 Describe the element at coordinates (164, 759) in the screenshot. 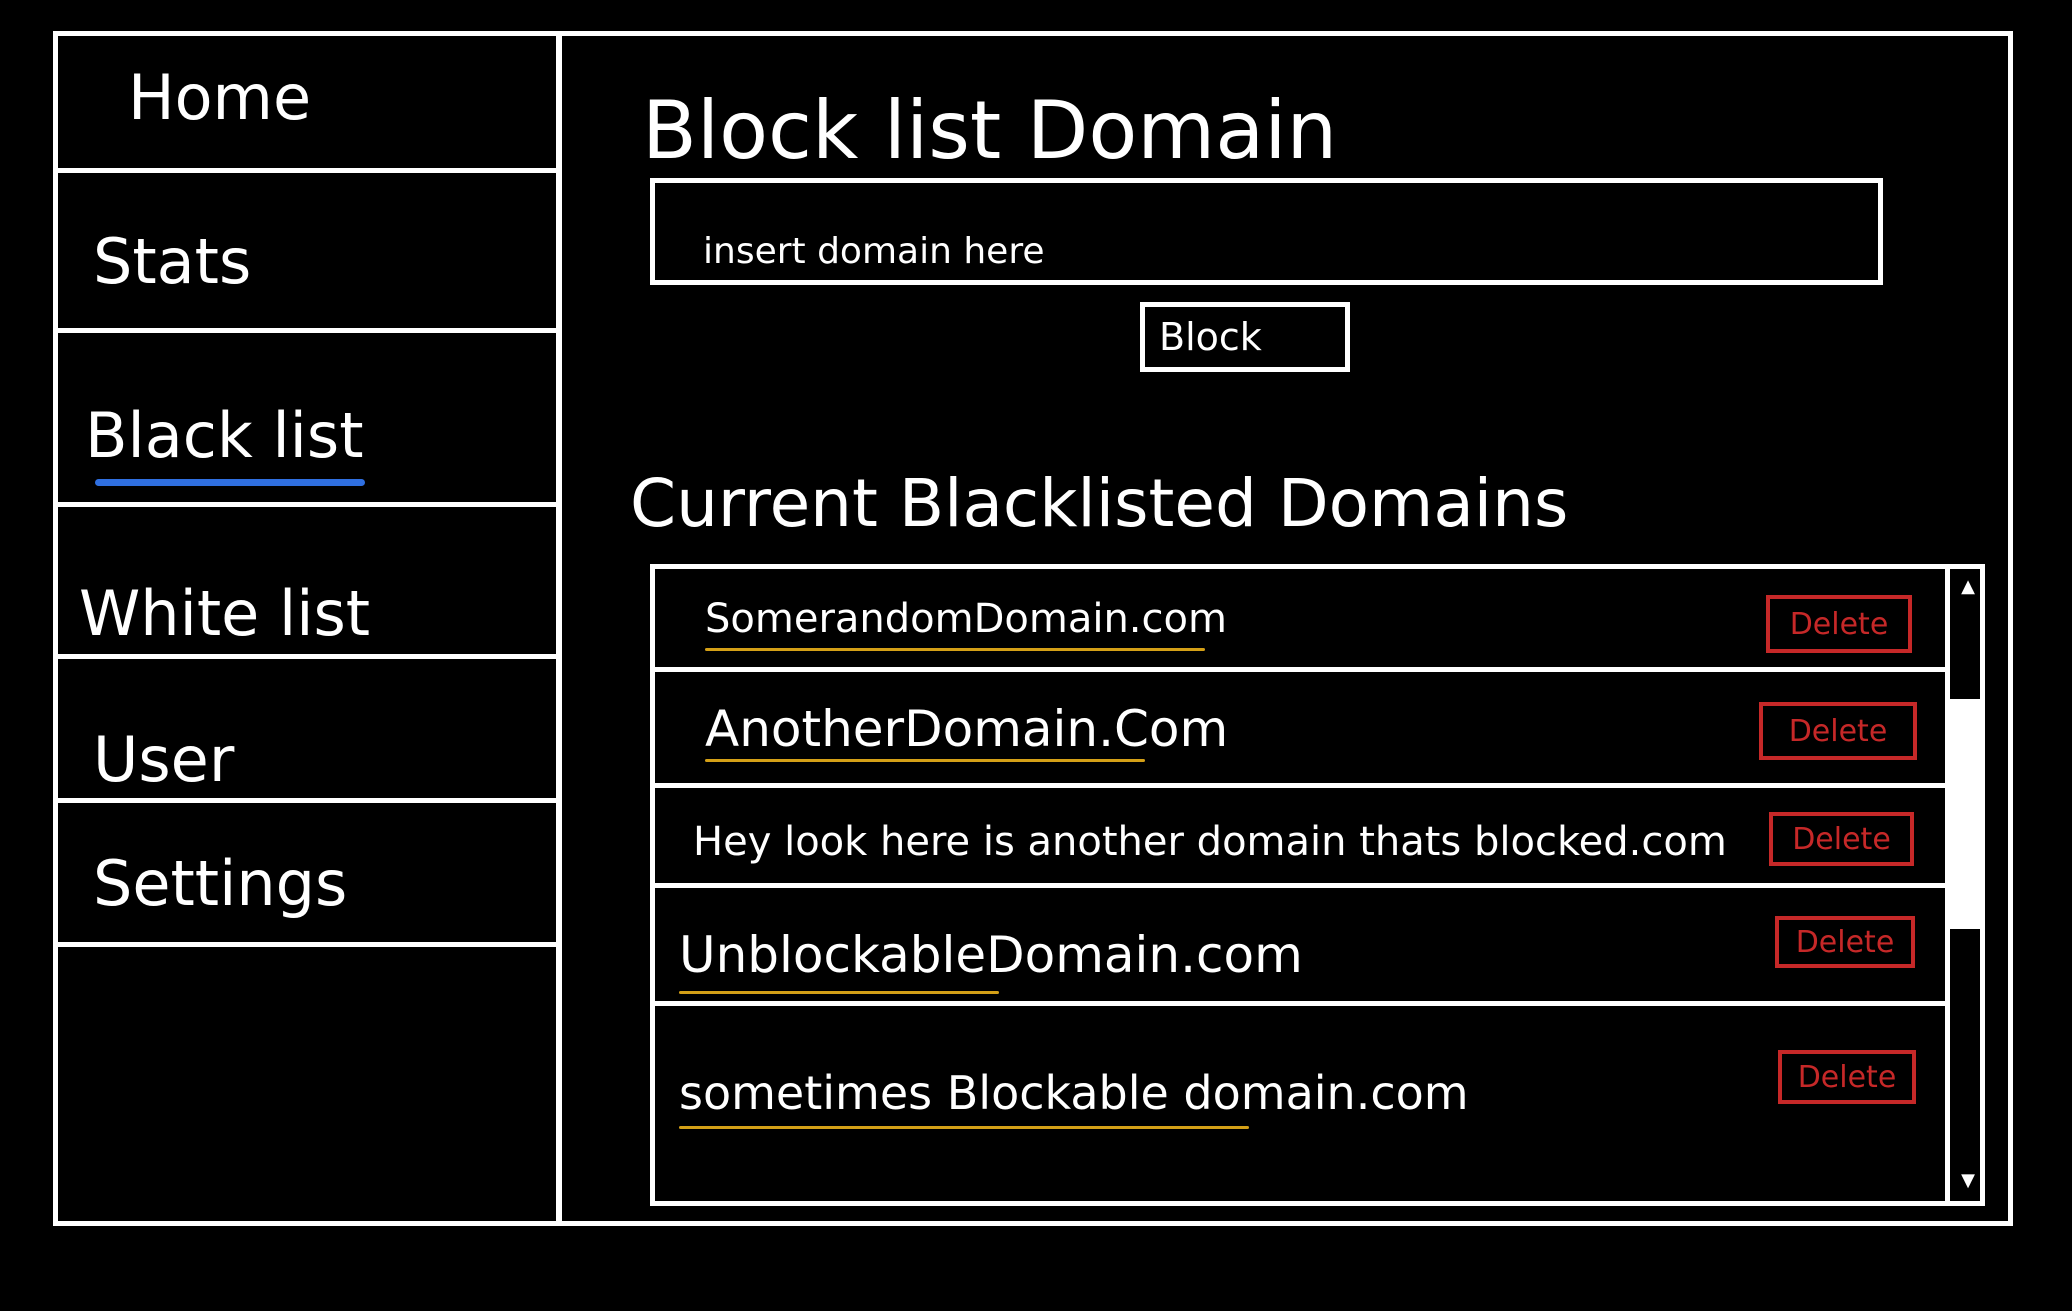

I see `sidebar-item-label: User` at that location.